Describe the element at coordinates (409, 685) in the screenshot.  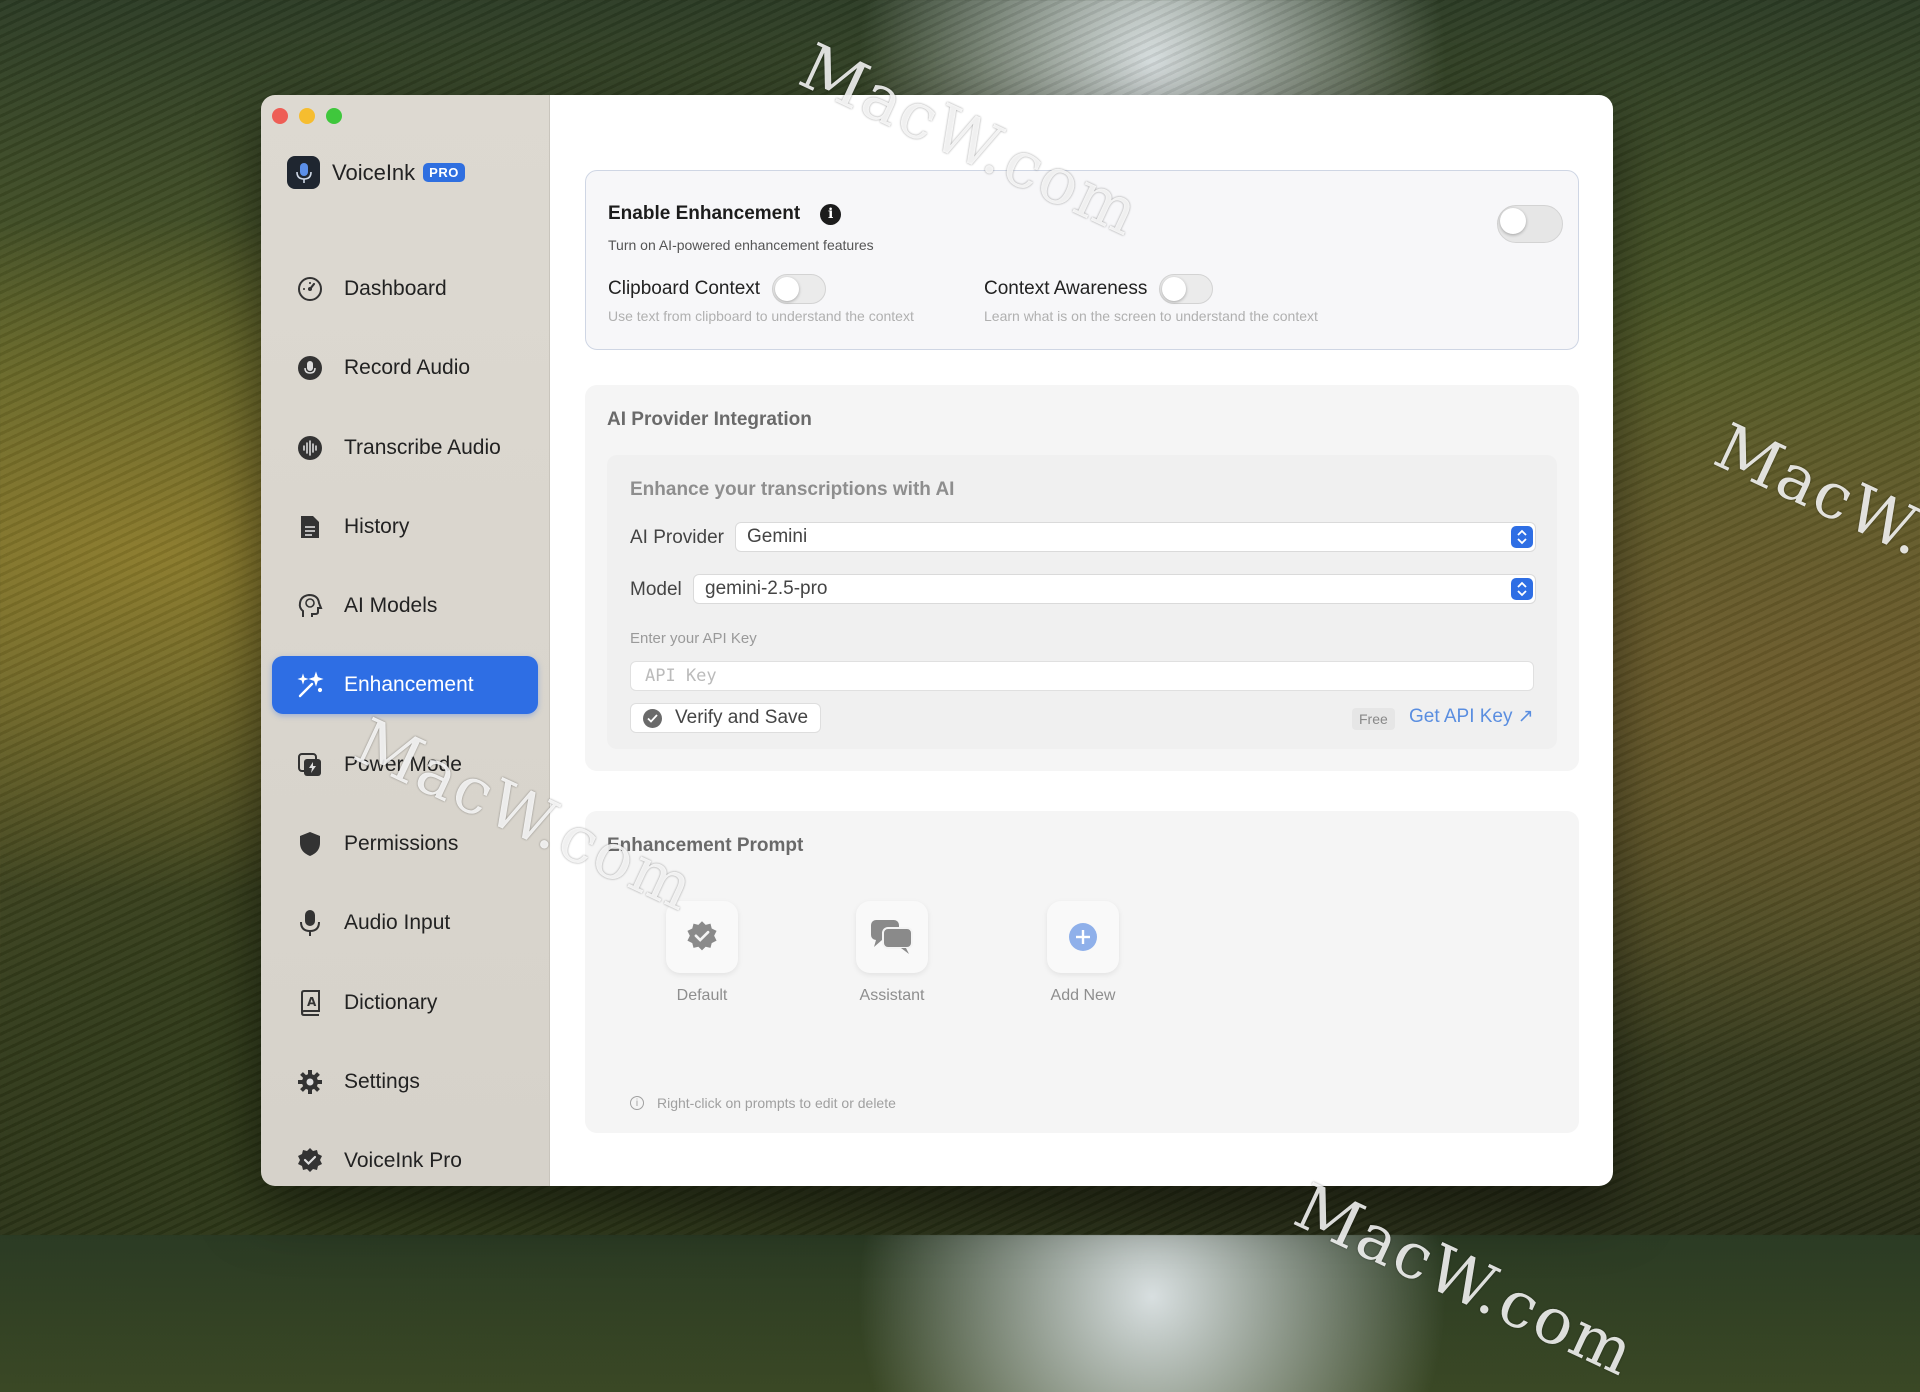
I see `sidebar-item-label: Enhancement` at that location.